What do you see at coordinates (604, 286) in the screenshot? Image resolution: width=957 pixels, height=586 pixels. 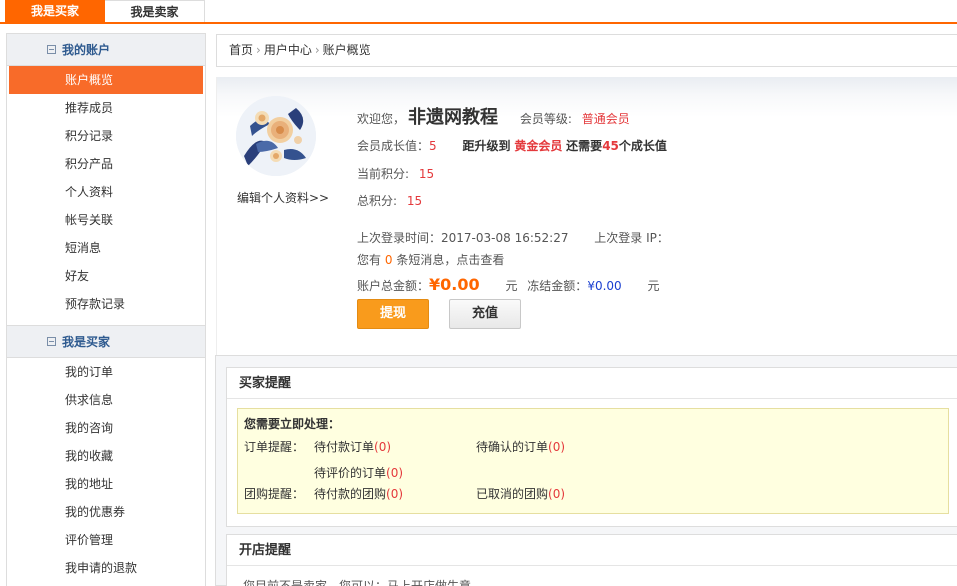 I see `frozen-value: ¥0.00` at bounding box center [604, 286].